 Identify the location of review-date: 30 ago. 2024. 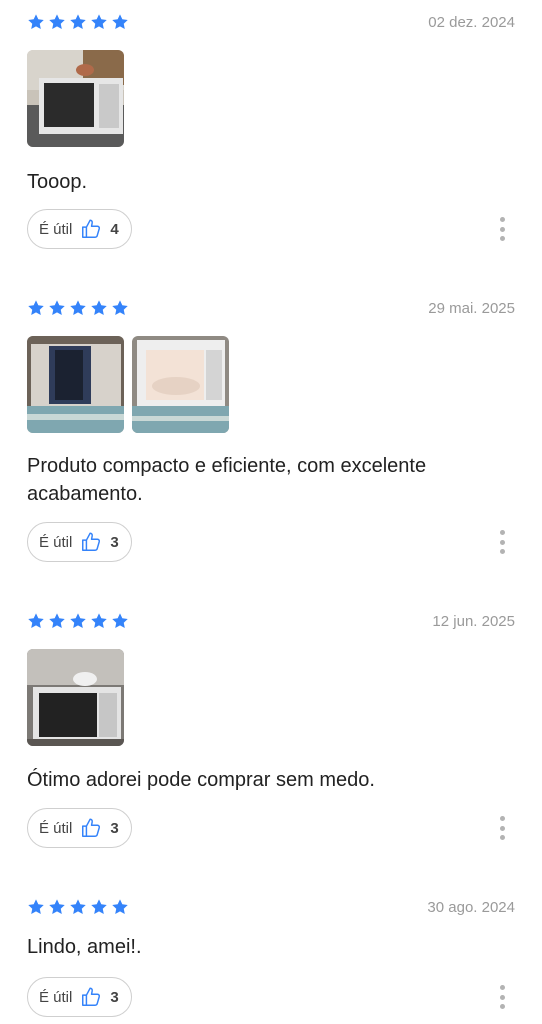
(471, 907).